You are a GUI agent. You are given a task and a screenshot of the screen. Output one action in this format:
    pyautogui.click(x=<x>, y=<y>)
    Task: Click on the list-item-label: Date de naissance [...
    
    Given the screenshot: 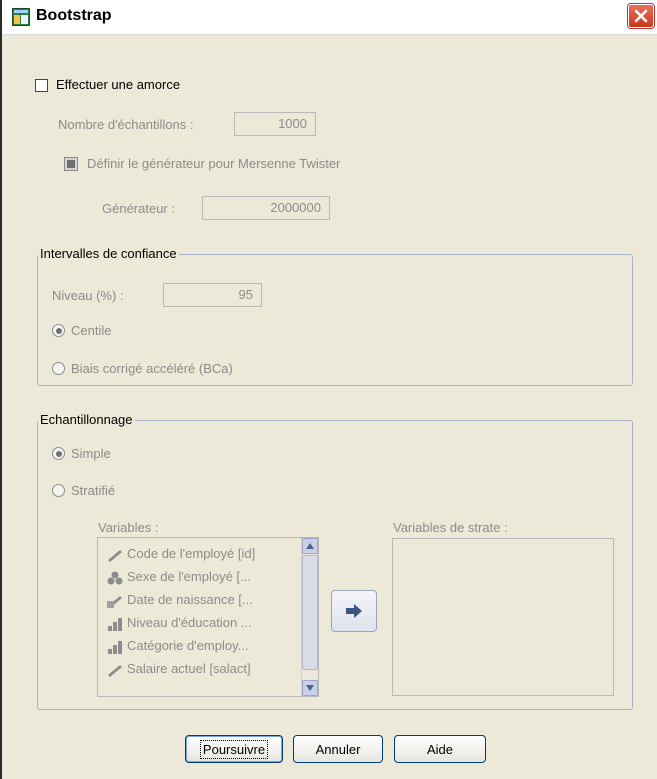 What is the action you would take?
    pyautogui.click(x=190, y=599)
    